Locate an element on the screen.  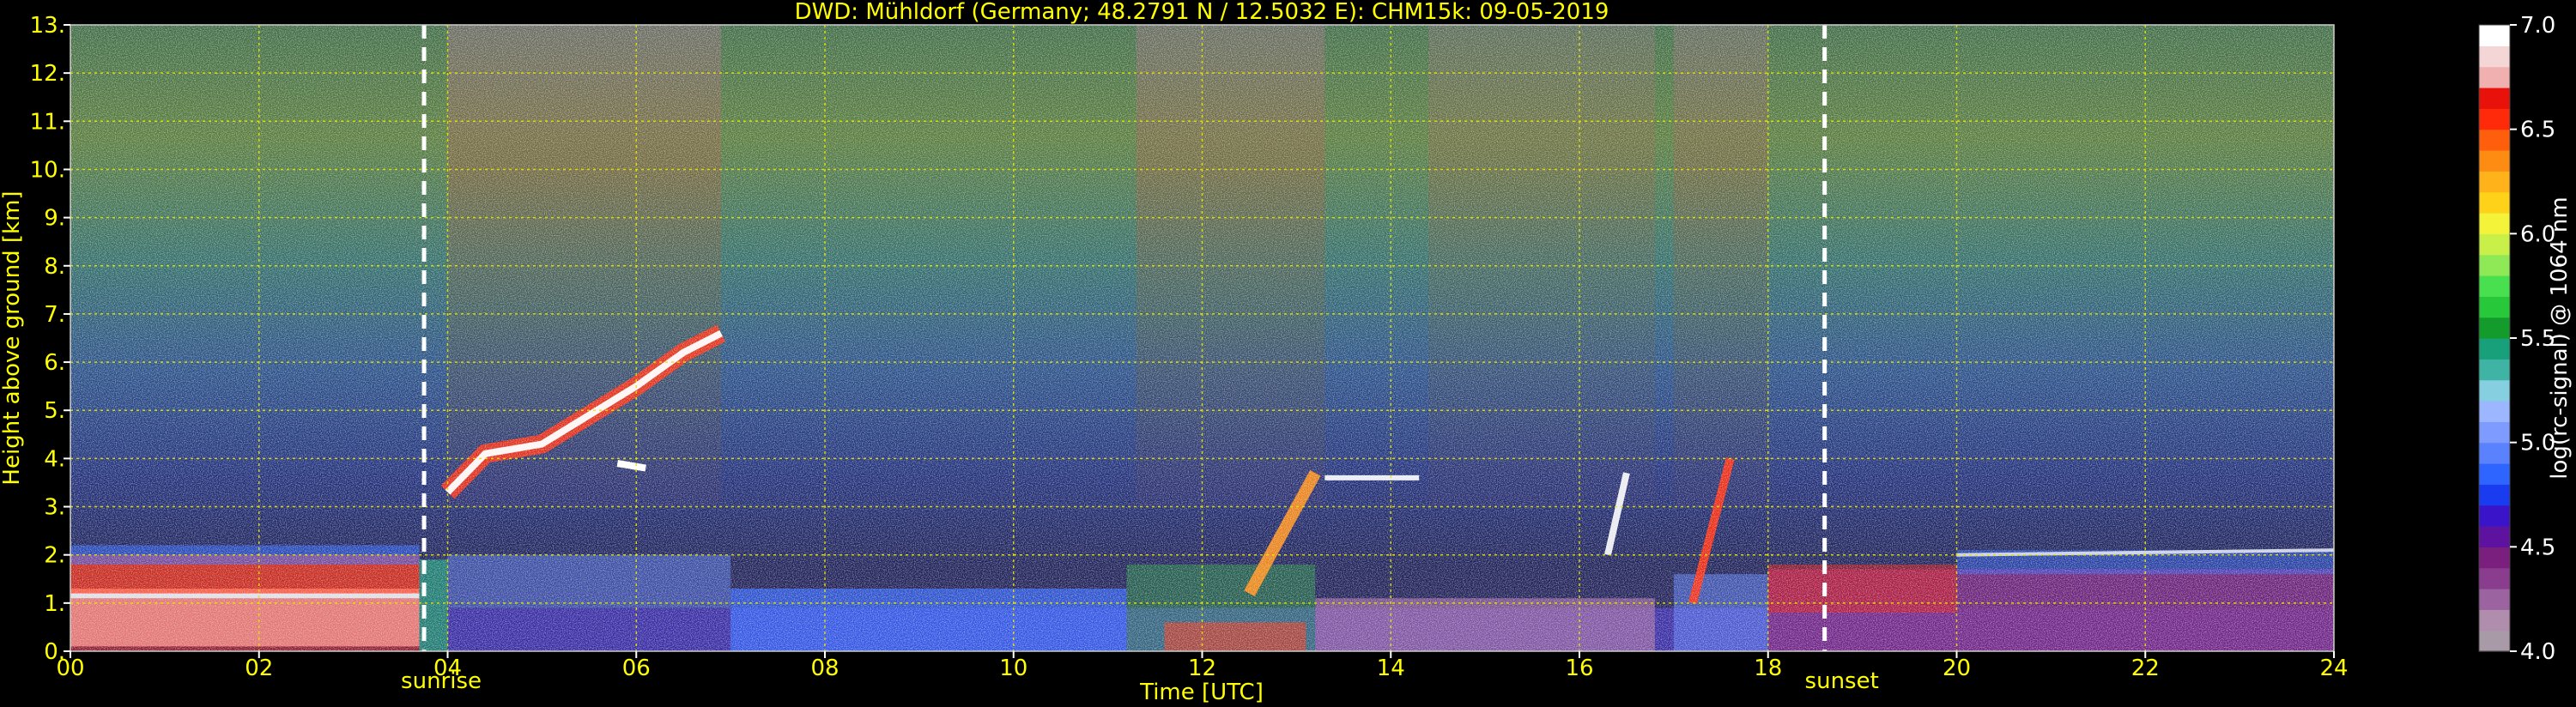
colorbar-tick-label: 6.5 is located at coordinates (2537, 130).